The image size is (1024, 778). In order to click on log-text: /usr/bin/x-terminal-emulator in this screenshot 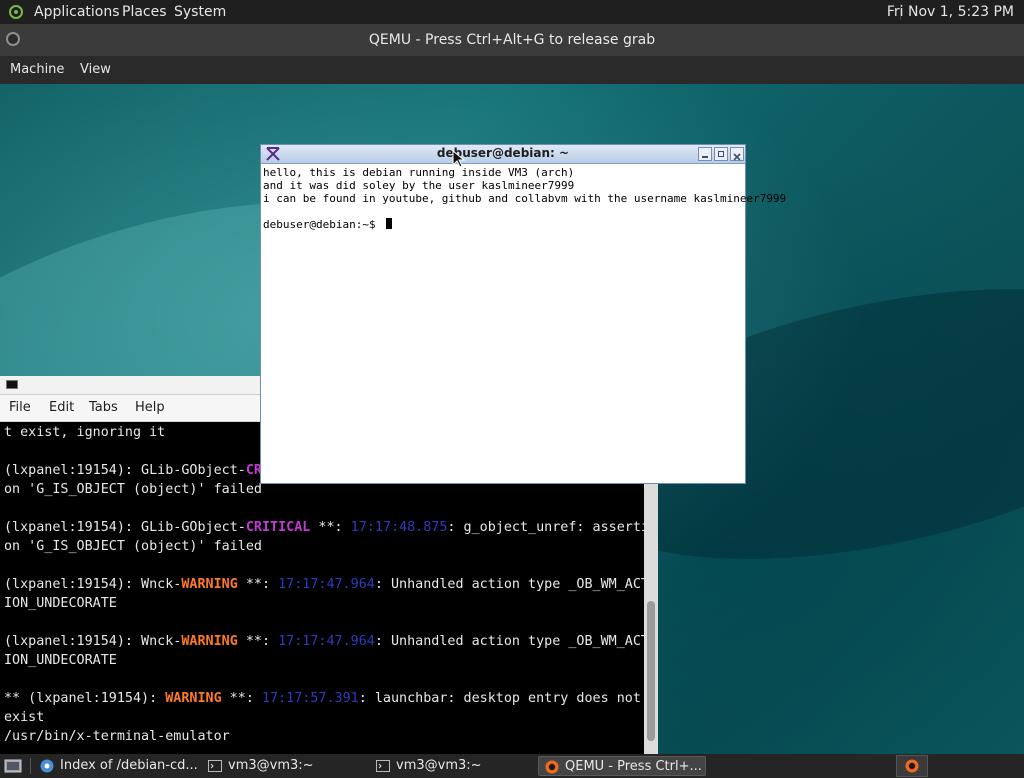, I will do `click(117, 736)`.